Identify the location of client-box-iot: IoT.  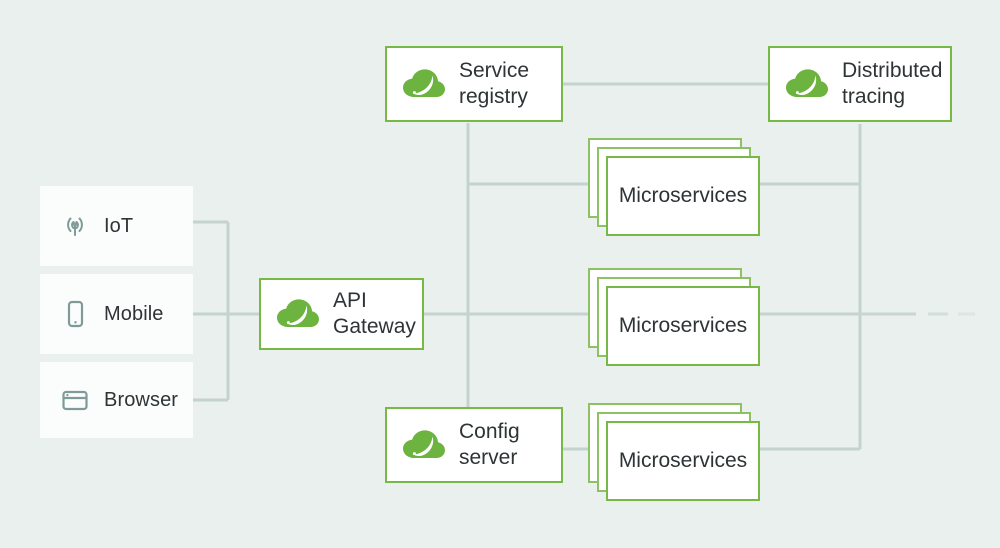
(116, 226).